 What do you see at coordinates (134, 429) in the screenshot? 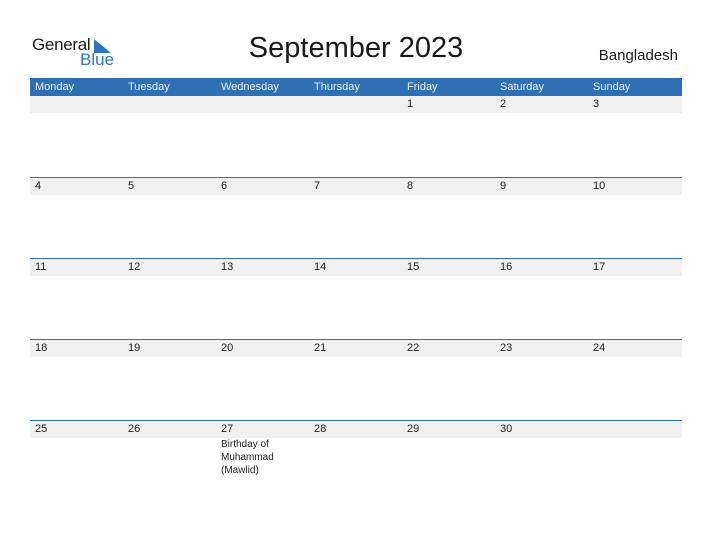
I see `day-number: 26` at bounding box center [134, 429].